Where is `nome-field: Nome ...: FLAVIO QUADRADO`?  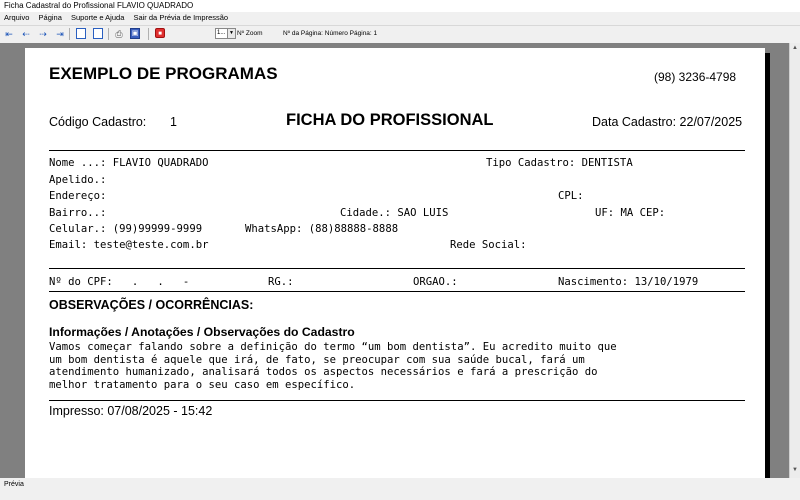 nome-field: Nome ...: FLAVIO QUADRADO is located at coordinates (129, 163).